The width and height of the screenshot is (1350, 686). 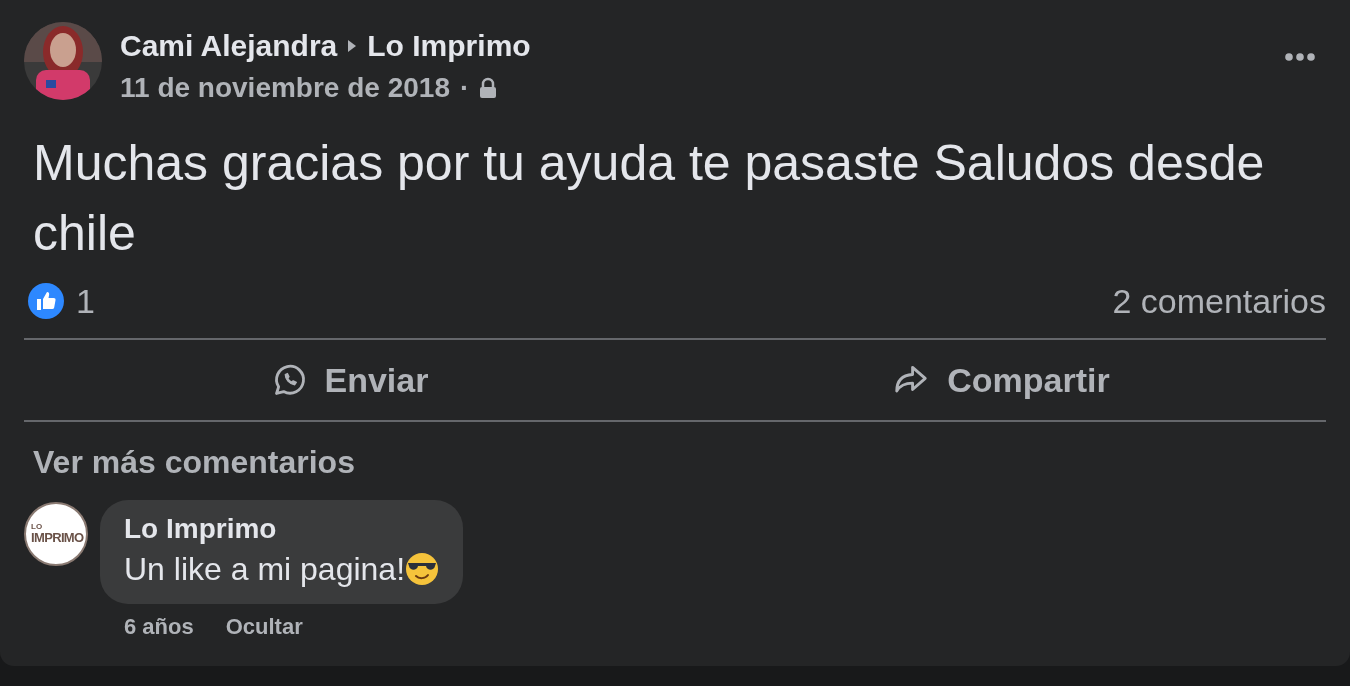 What do you see at coordinates (159, 626) in the screenshot?
I see `comment-time: 6 años` at bounding box center [159, 626].